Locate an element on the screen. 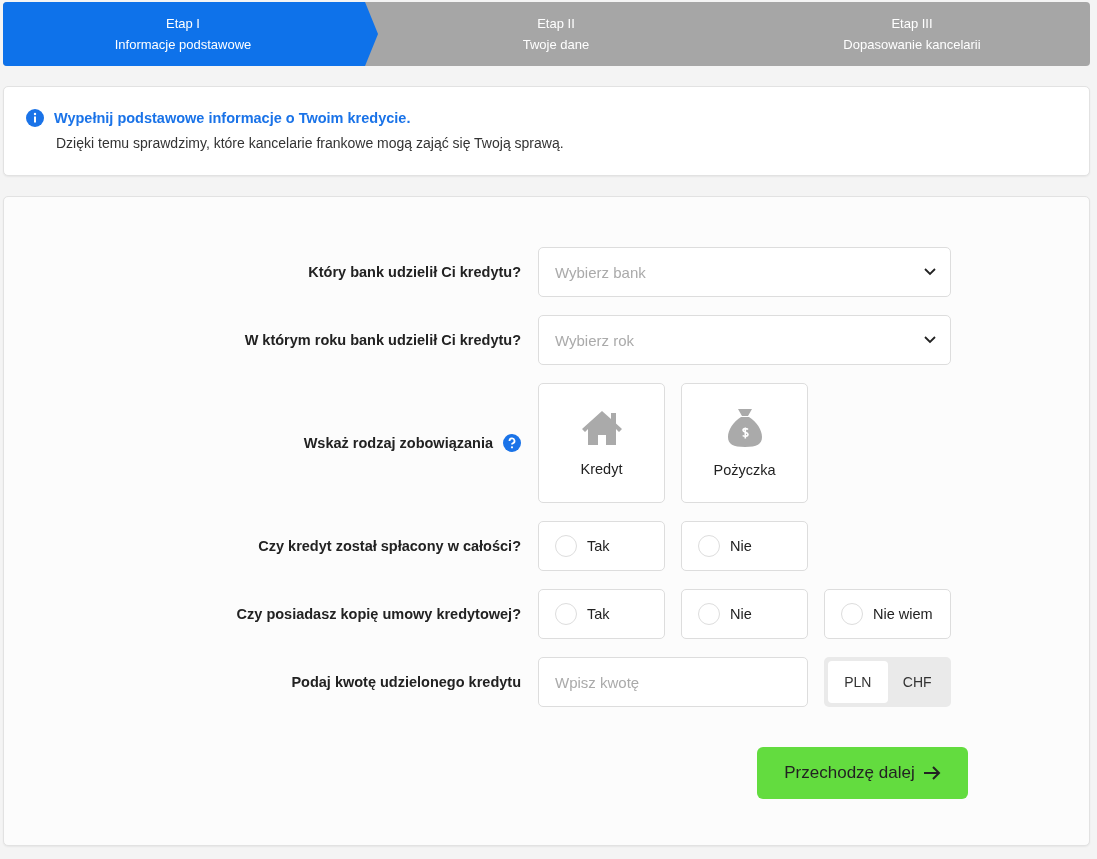 This screenshot has width=1097, height=859. house-icon is located at coordinates (601, 428).